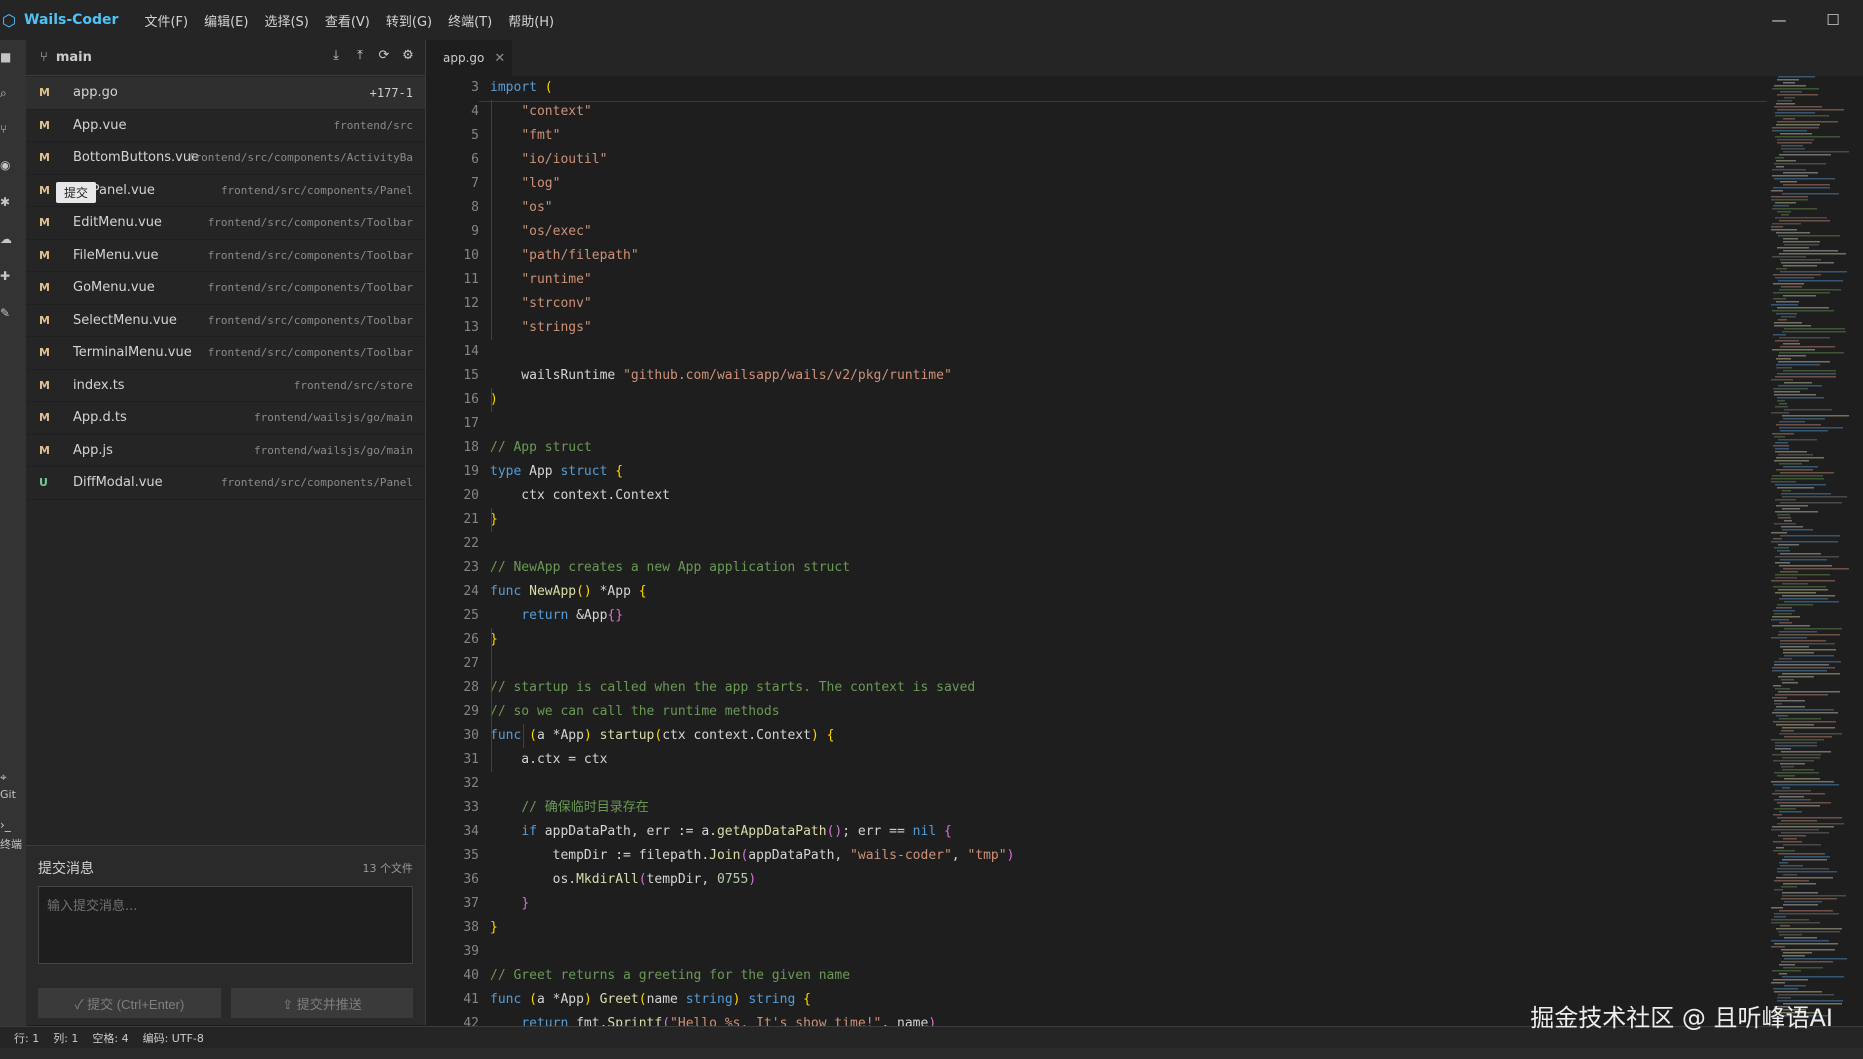 This screenshot has width=1863, height=1059. What do you see at coordinates (752, 160) in the screenshot?
I see `code-line: "io/ioutil"` at bounding box center [752, 160].